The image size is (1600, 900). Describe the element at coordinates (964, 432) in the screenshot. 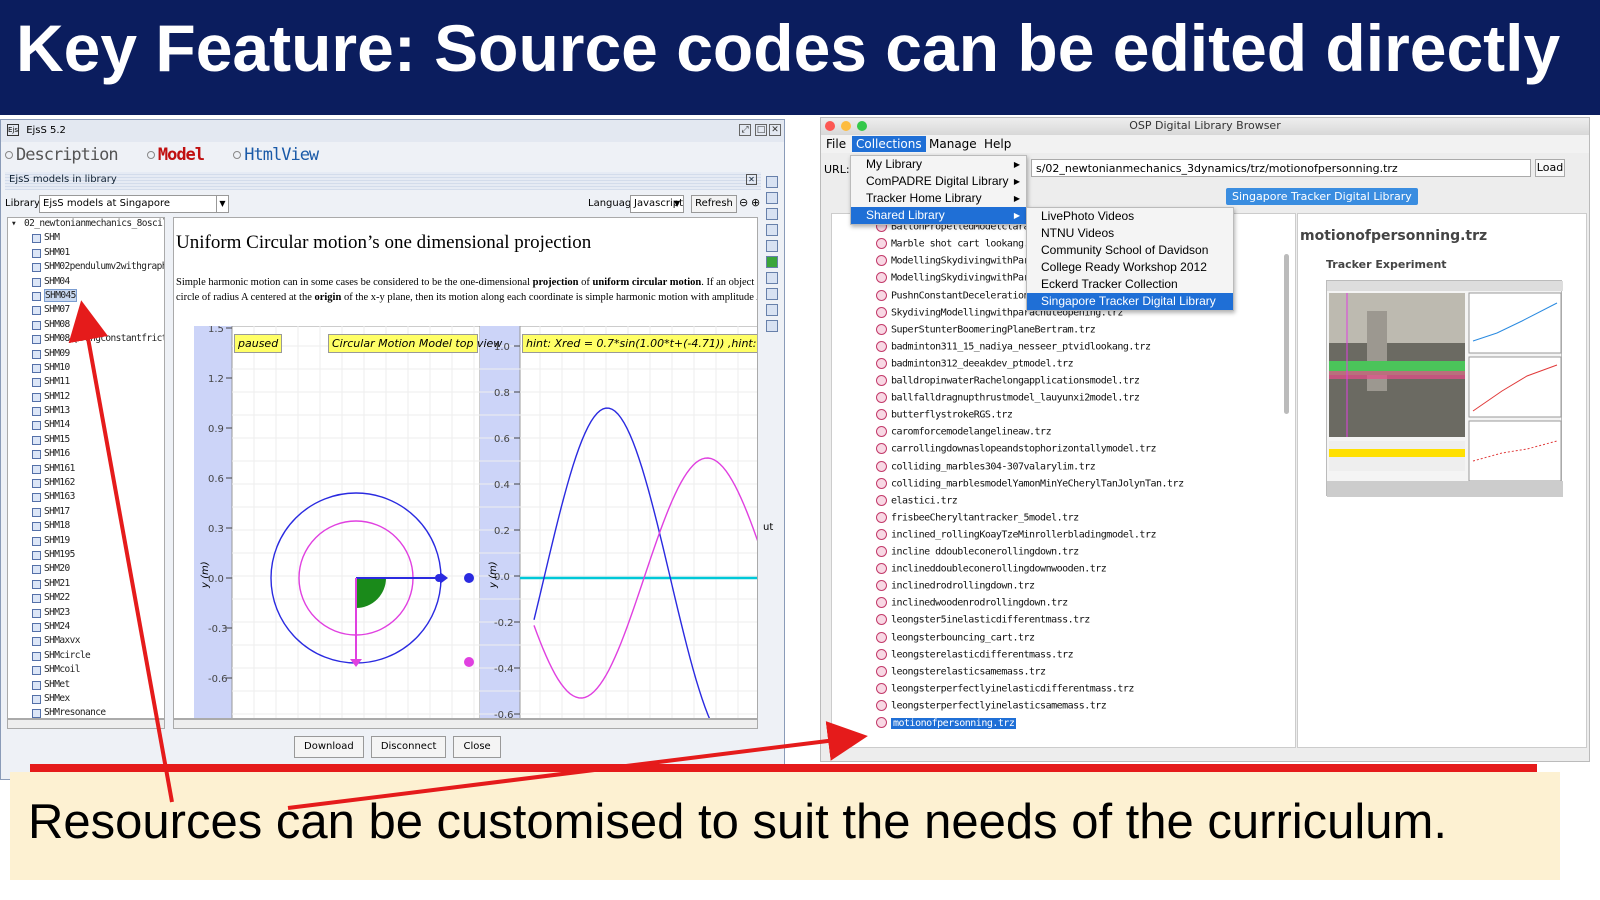

I see `resource-item: caromforcemodelangelineaw.trz` at that location.